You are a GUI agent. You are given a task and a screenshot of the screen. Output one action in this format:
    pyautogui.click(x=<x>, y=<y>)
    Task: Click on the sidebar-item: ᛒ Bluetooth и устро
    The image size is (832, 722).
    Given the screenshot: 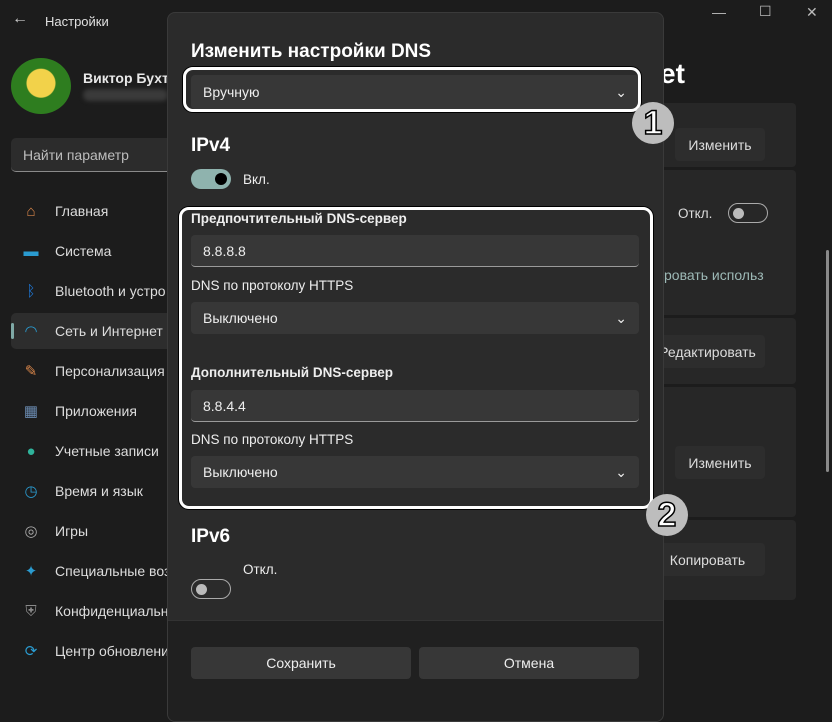 What is the action you would take?
    pyautogui.click(x=96, y=291)
    